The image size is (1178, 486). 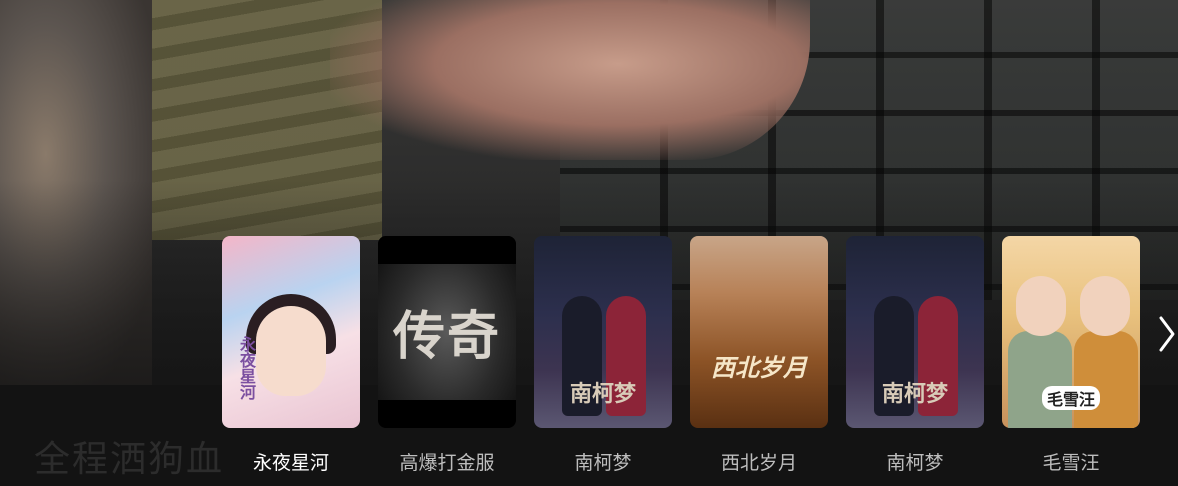 What do you see at coordinates (291, 332) in the screenshot?
I see `poster-image: 永夜星河` at bounding box center [291, 332].